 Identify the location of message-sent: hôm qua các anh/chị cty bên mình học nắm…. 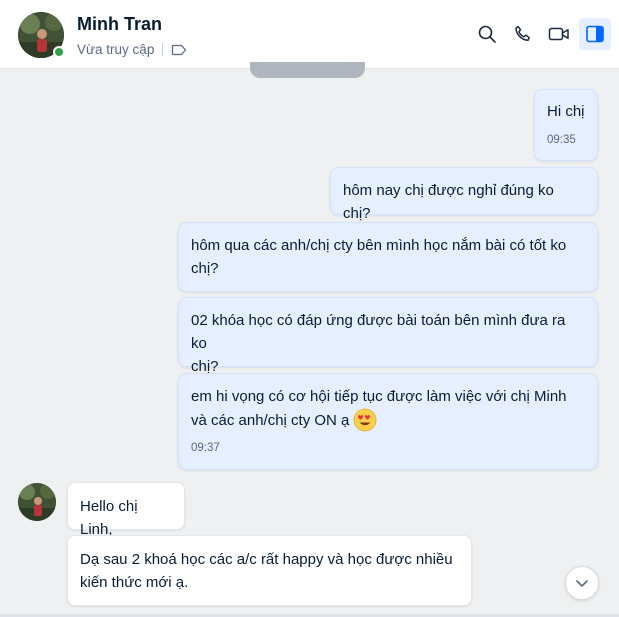
(388, 257).